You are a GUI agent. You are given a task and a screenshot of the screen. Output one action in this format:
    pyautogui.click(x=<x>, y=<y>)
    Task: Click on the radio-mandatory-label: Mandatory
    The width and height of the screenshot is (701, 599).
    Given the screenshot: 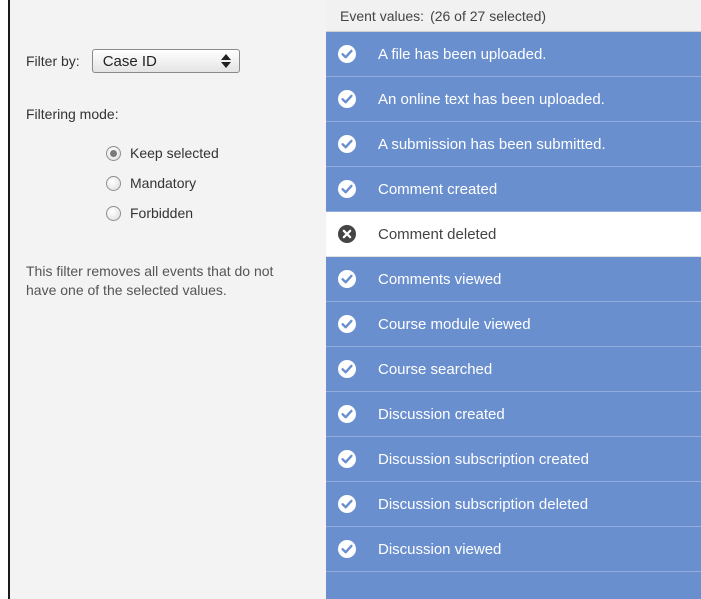 What is the action you would take?
    pyautogui.click(x=163, y=183)
    